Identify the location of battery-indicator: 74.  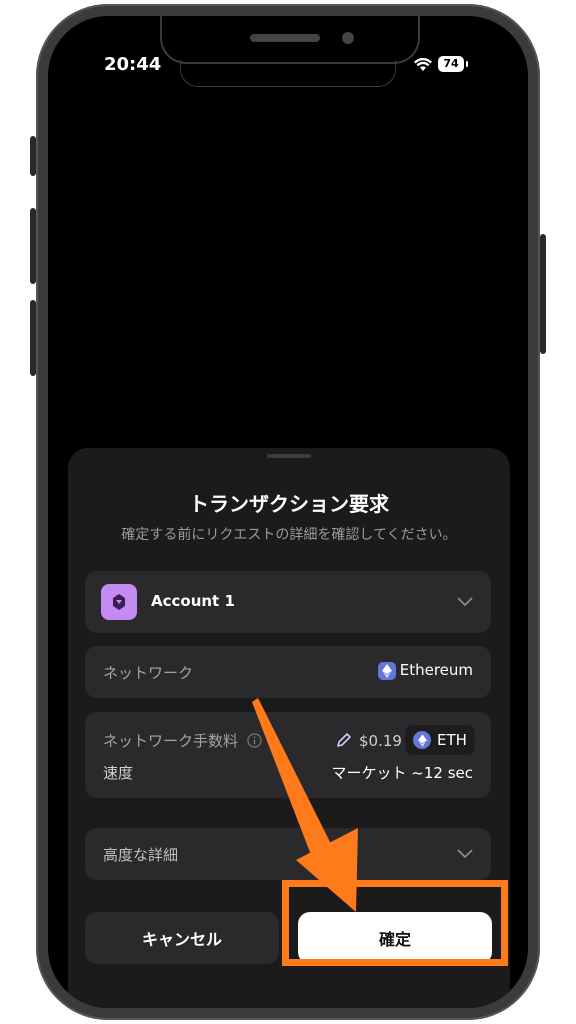
(453, 64).